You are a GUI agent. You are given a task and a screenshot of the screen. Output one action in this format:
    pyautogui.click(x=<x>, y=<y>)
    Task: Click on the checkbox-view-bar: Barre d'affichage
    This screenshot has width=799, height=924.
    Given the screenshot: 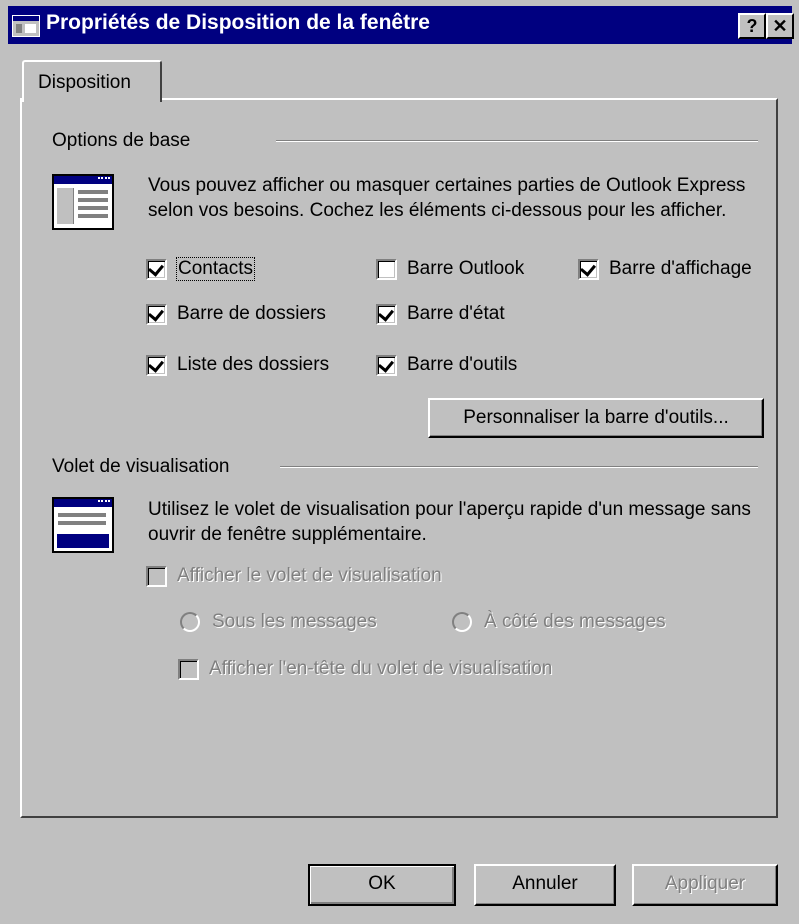 What is the action you would take?
    pyautogui.click(x=665, y=269)
    